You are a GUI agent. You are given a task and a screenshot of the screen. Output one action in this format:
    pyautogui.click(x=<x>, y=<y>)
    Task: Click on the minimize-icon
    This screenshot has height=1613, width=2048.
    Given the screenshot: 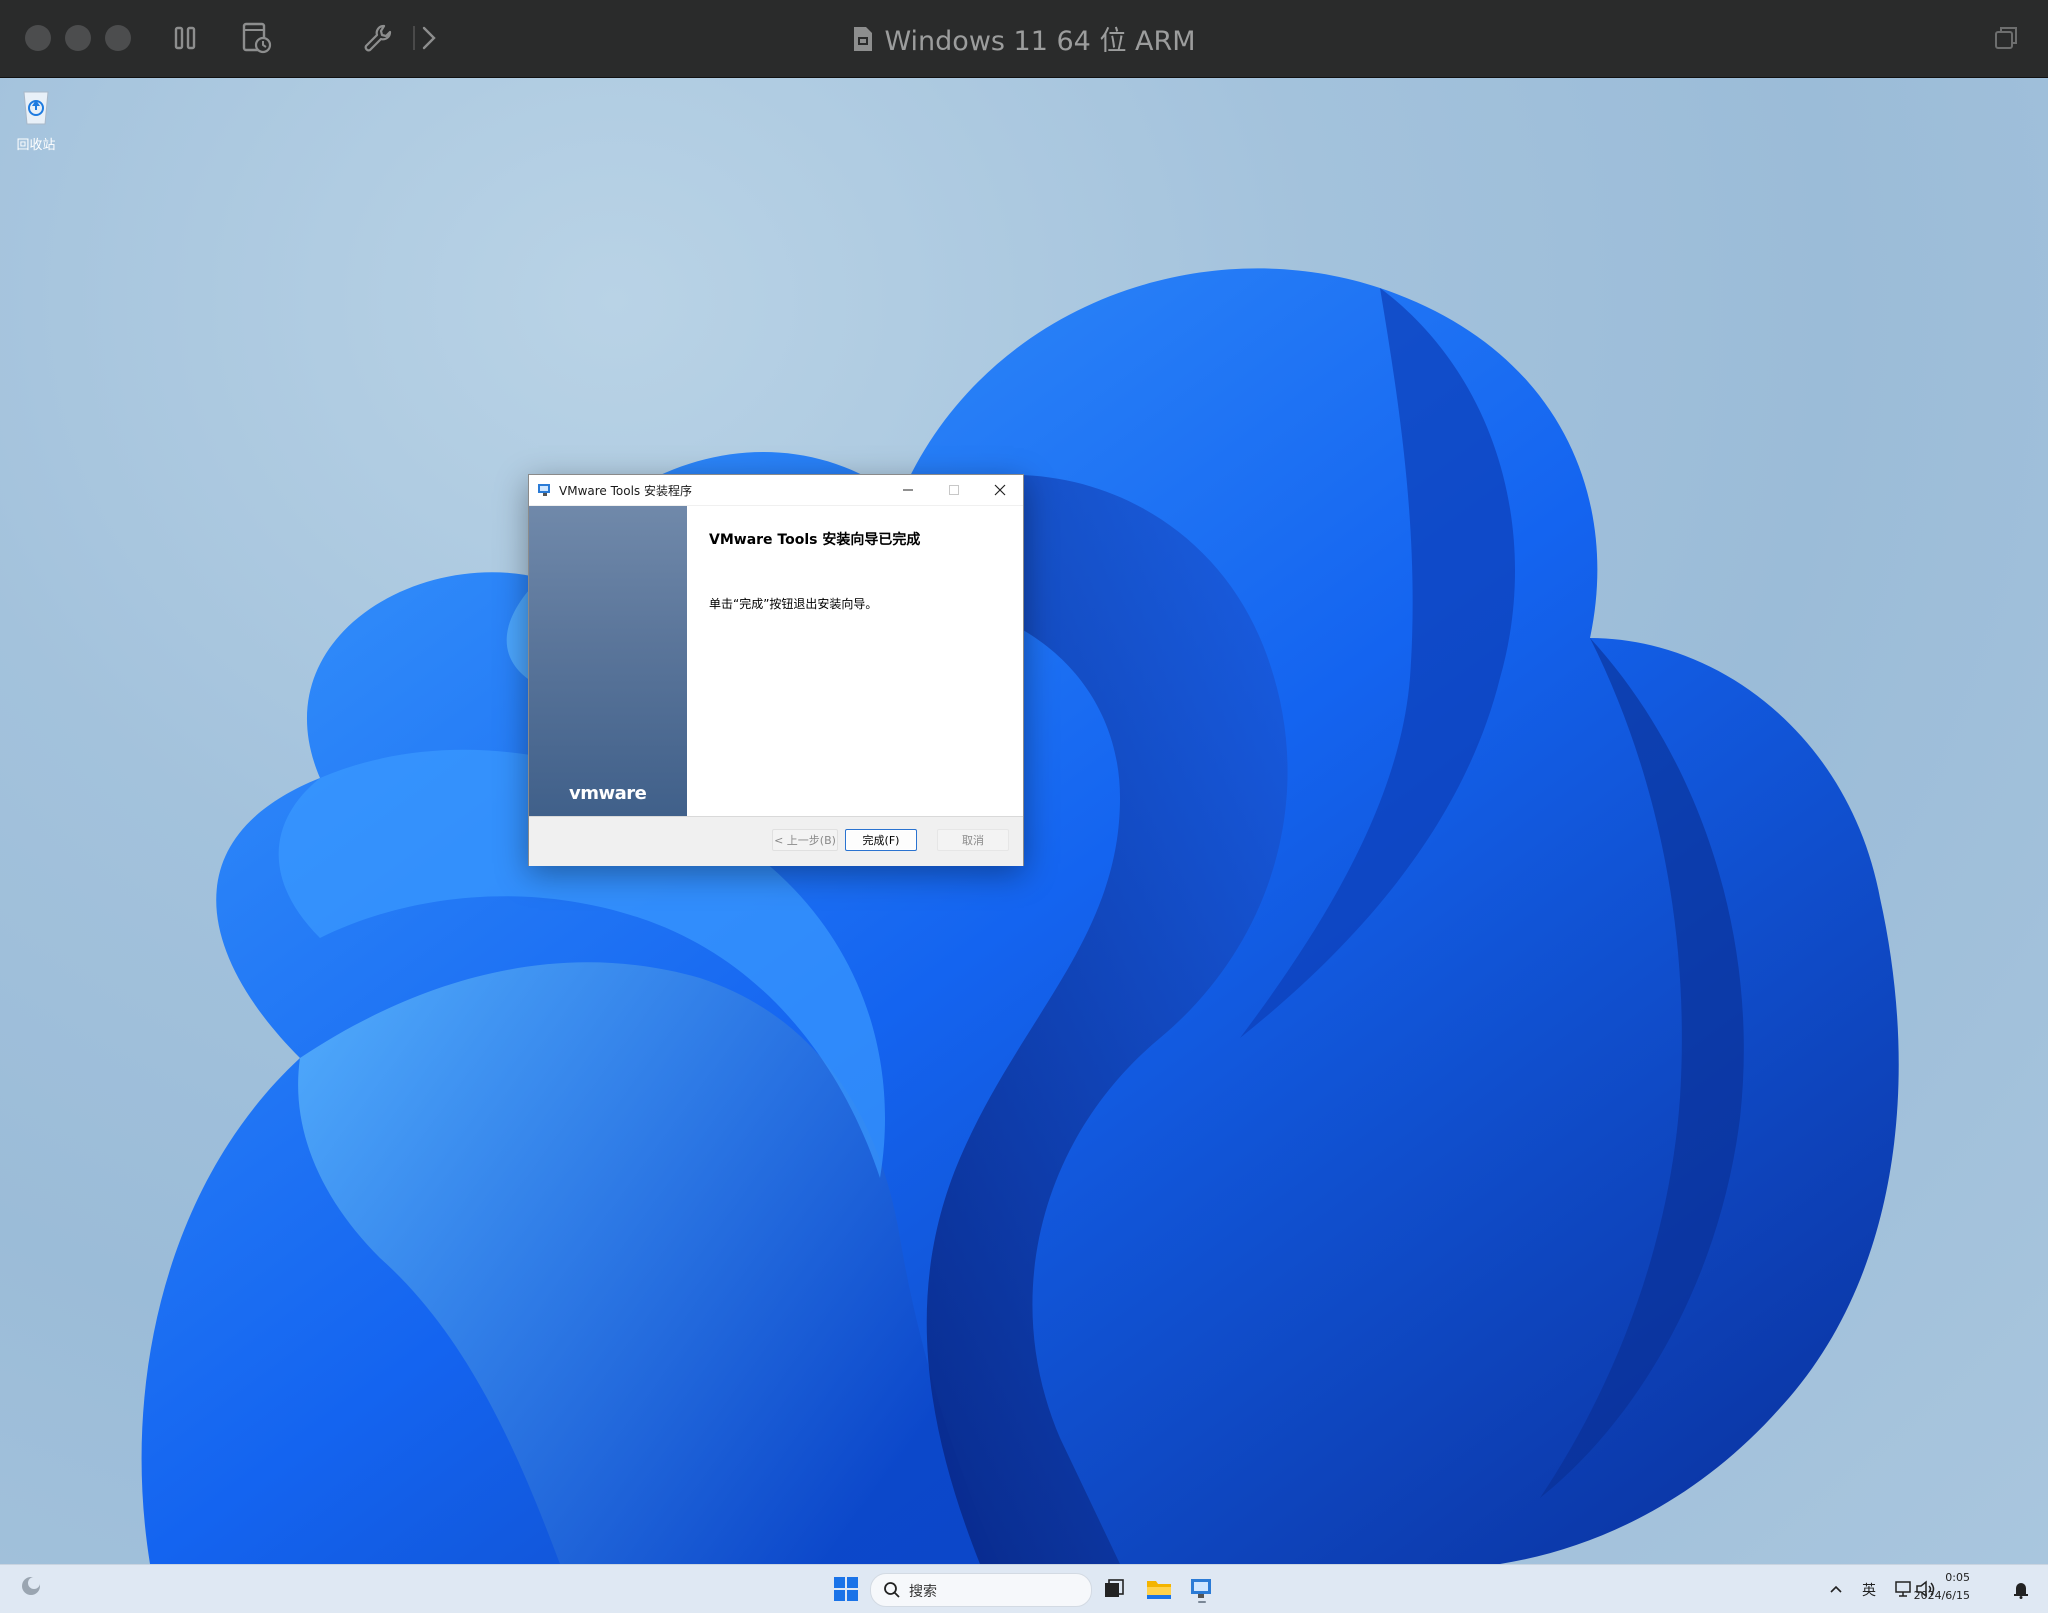 What is the action you would take?
    pyautogui.click(x=908, y=490)
    